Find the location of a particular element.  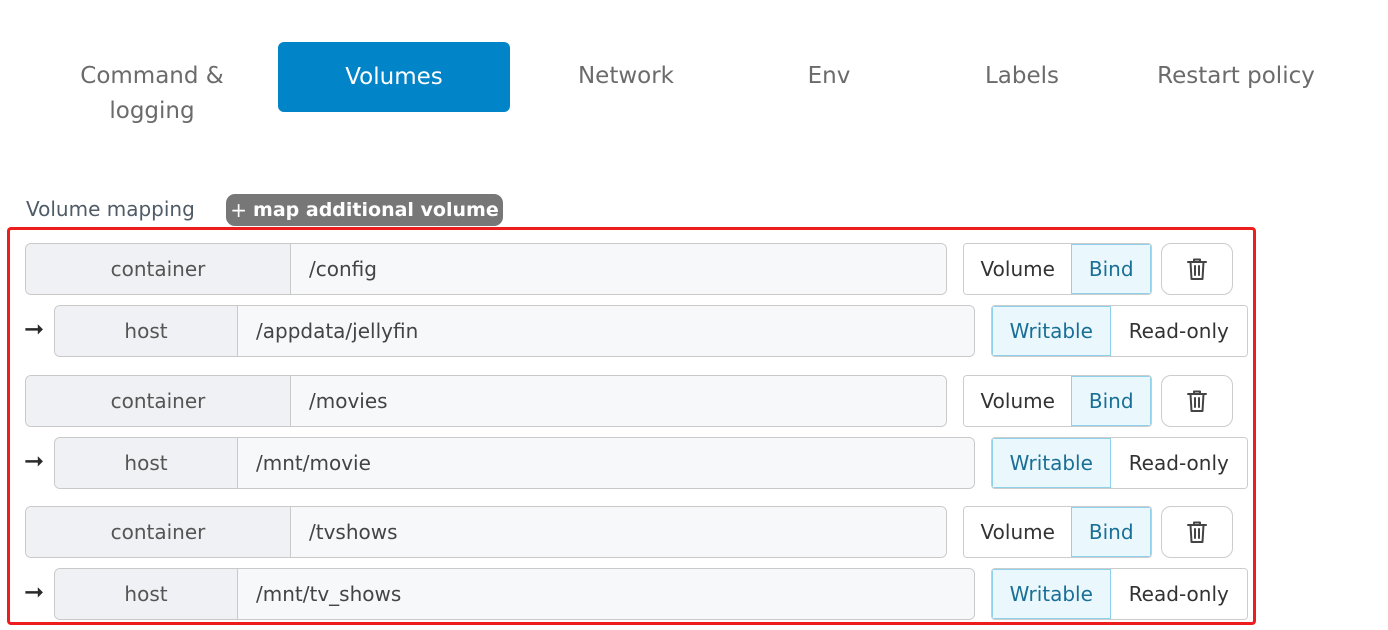

tab-env: Env is located at coordinates (829, 76).